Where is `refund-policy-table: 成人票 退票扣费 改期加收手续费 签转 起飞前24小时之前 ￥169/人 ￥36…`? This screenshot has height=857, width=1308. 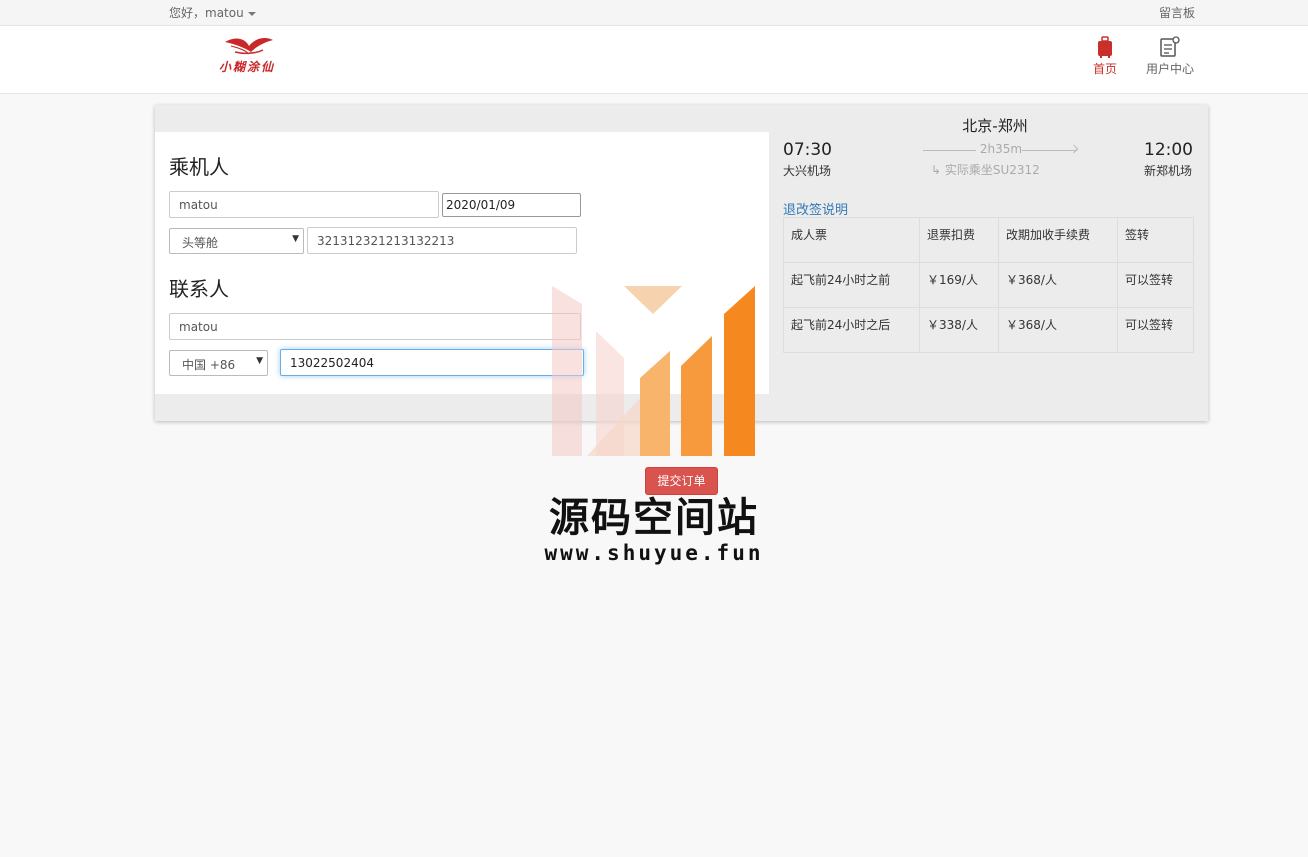
refund-policy-table: 成人票 退票扣费 改期加收手续费 签转 起飞前24小时之前 ￥169/人 ￥36… is located at coordinates (988, 285).